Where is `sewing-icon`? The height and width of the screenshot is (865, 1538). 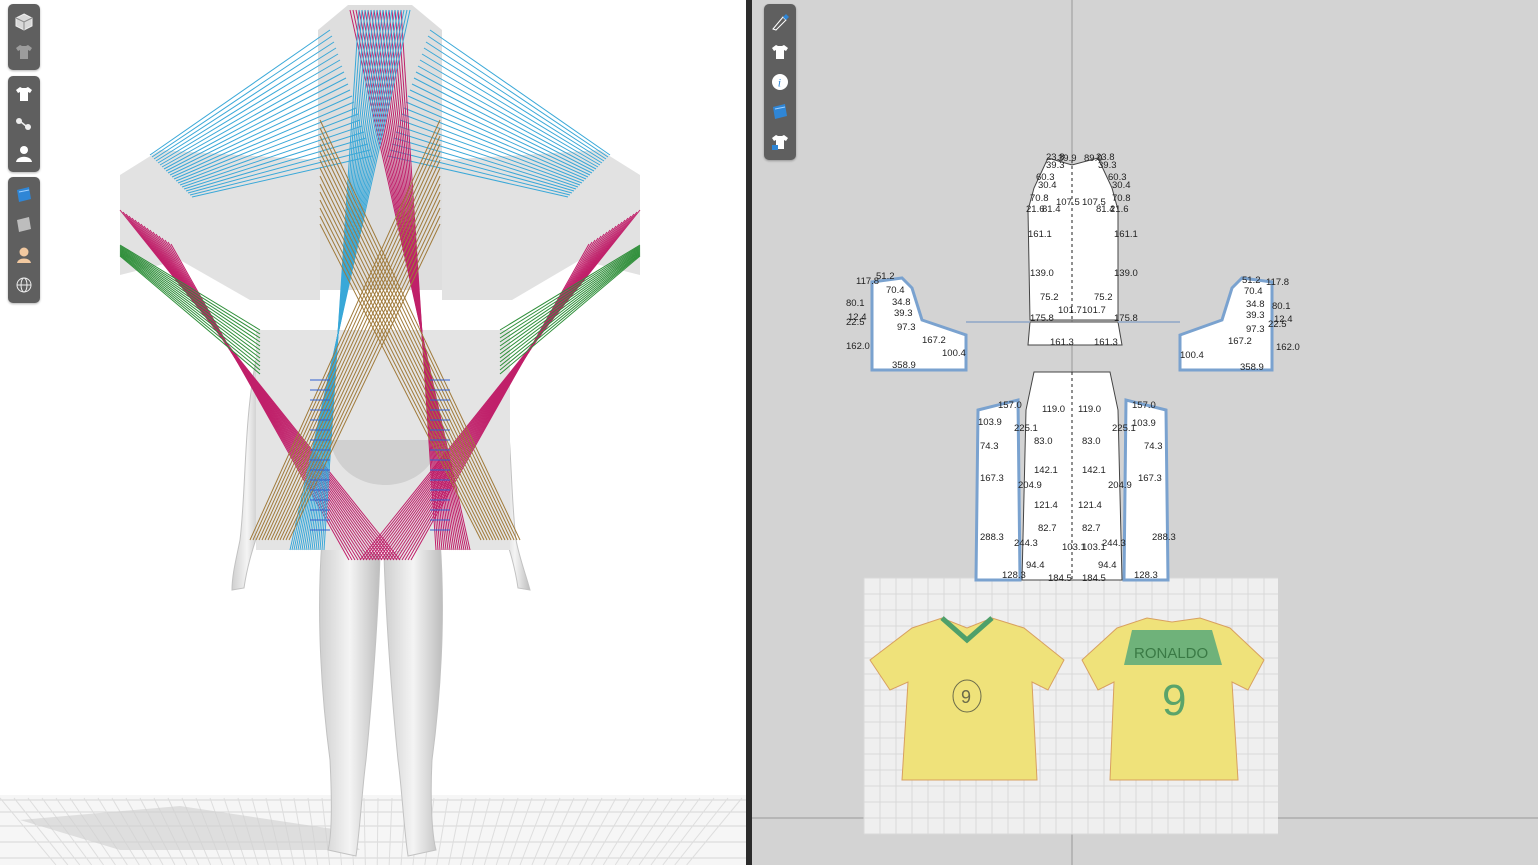 sewing-icon is located at coordinates (24, 124).